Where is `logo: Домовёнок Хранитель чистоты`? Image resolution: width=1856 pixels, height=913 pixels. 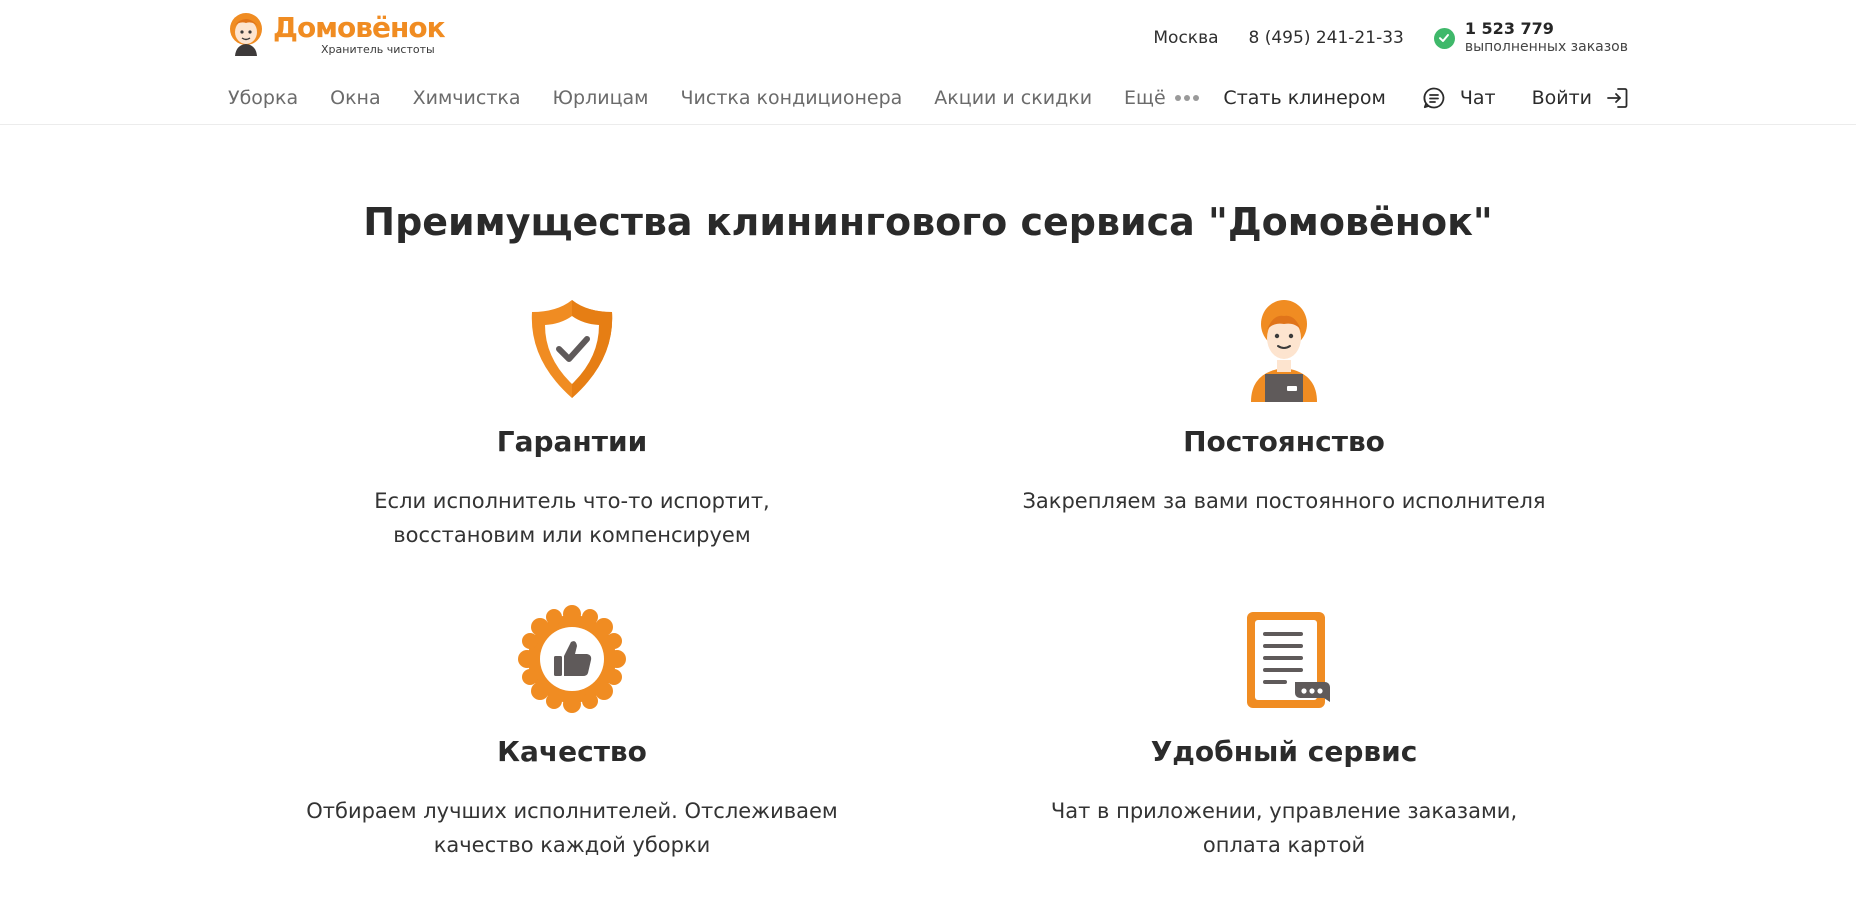 logo: Домовёнок Хранитель чистоты is located at coordinates (337, 35).